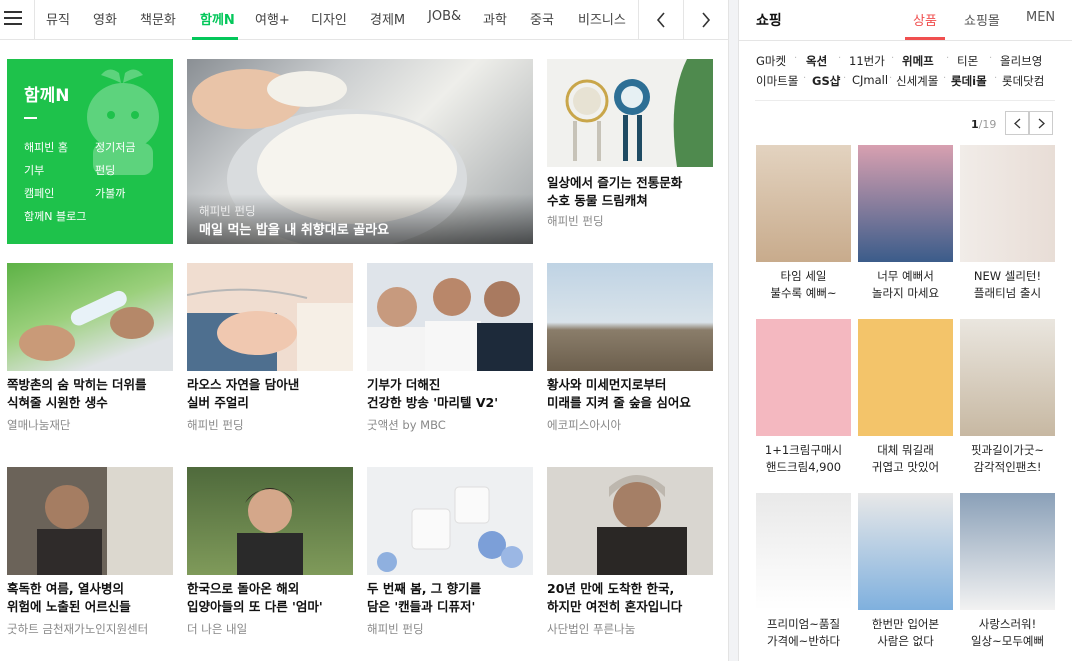  Describe the element at coordinates (78, 629) in the screenshot. I see `article-source: 굿하트 금천재가노인지원센터` at that location.